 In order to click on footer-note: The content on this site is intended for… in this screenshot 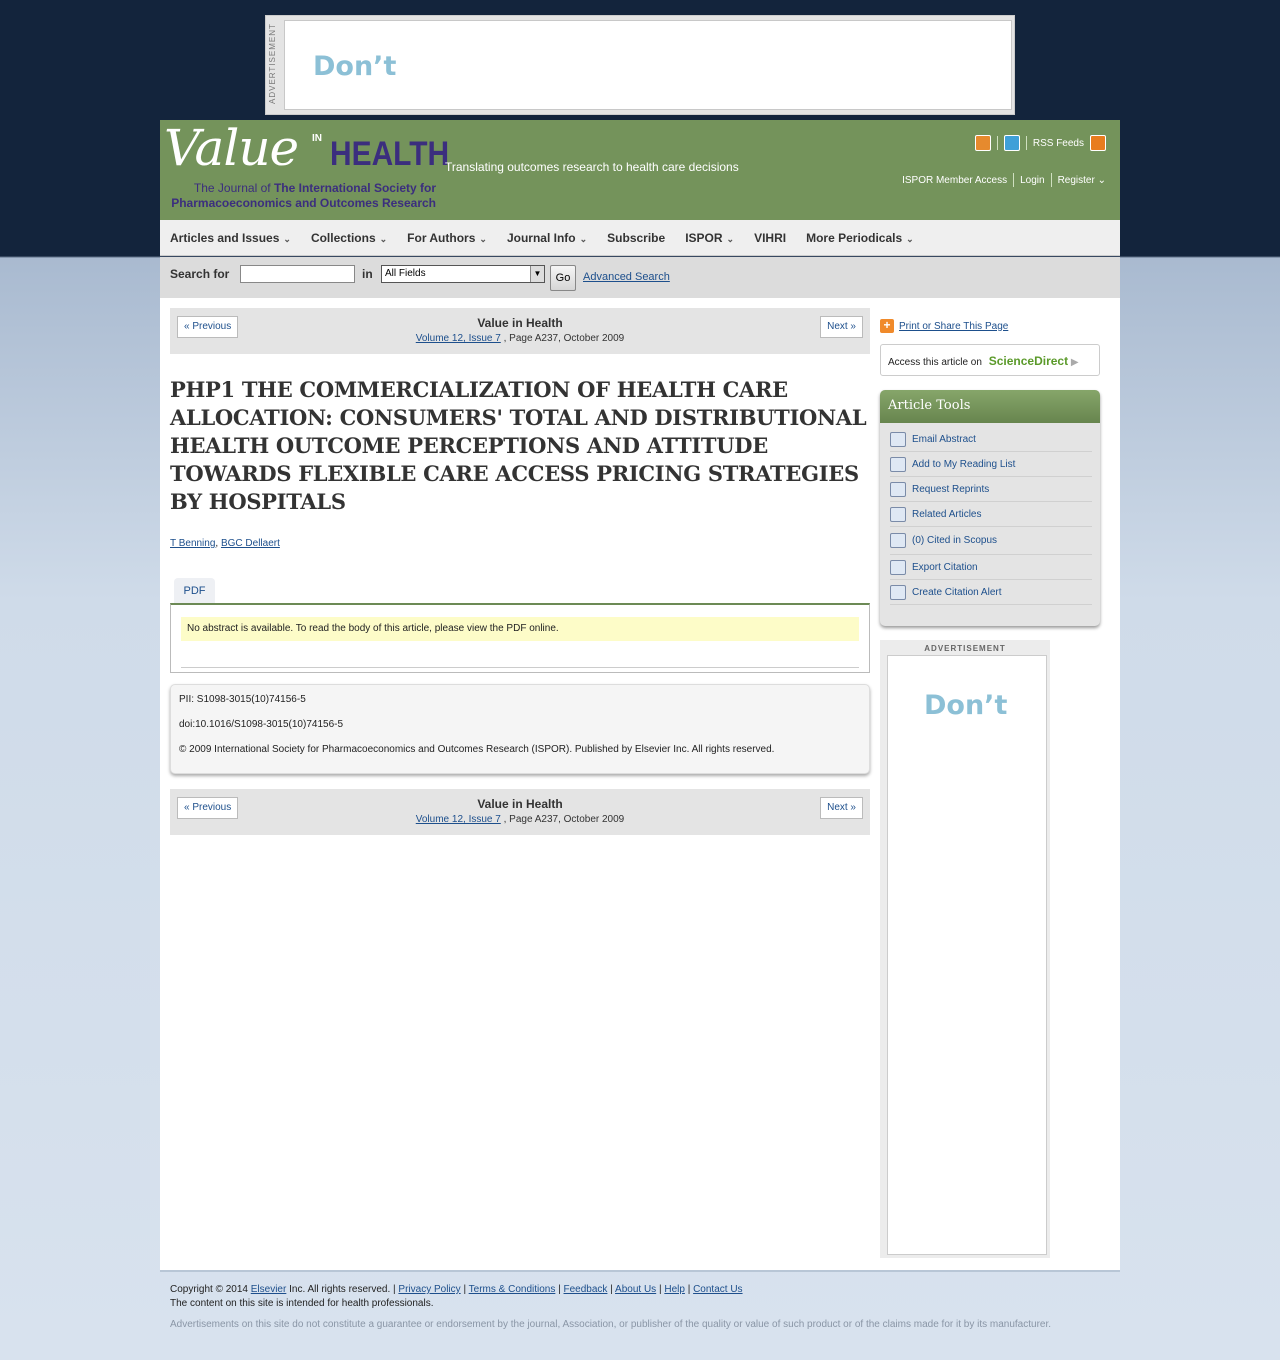, I will do `click(302, 1303)`.